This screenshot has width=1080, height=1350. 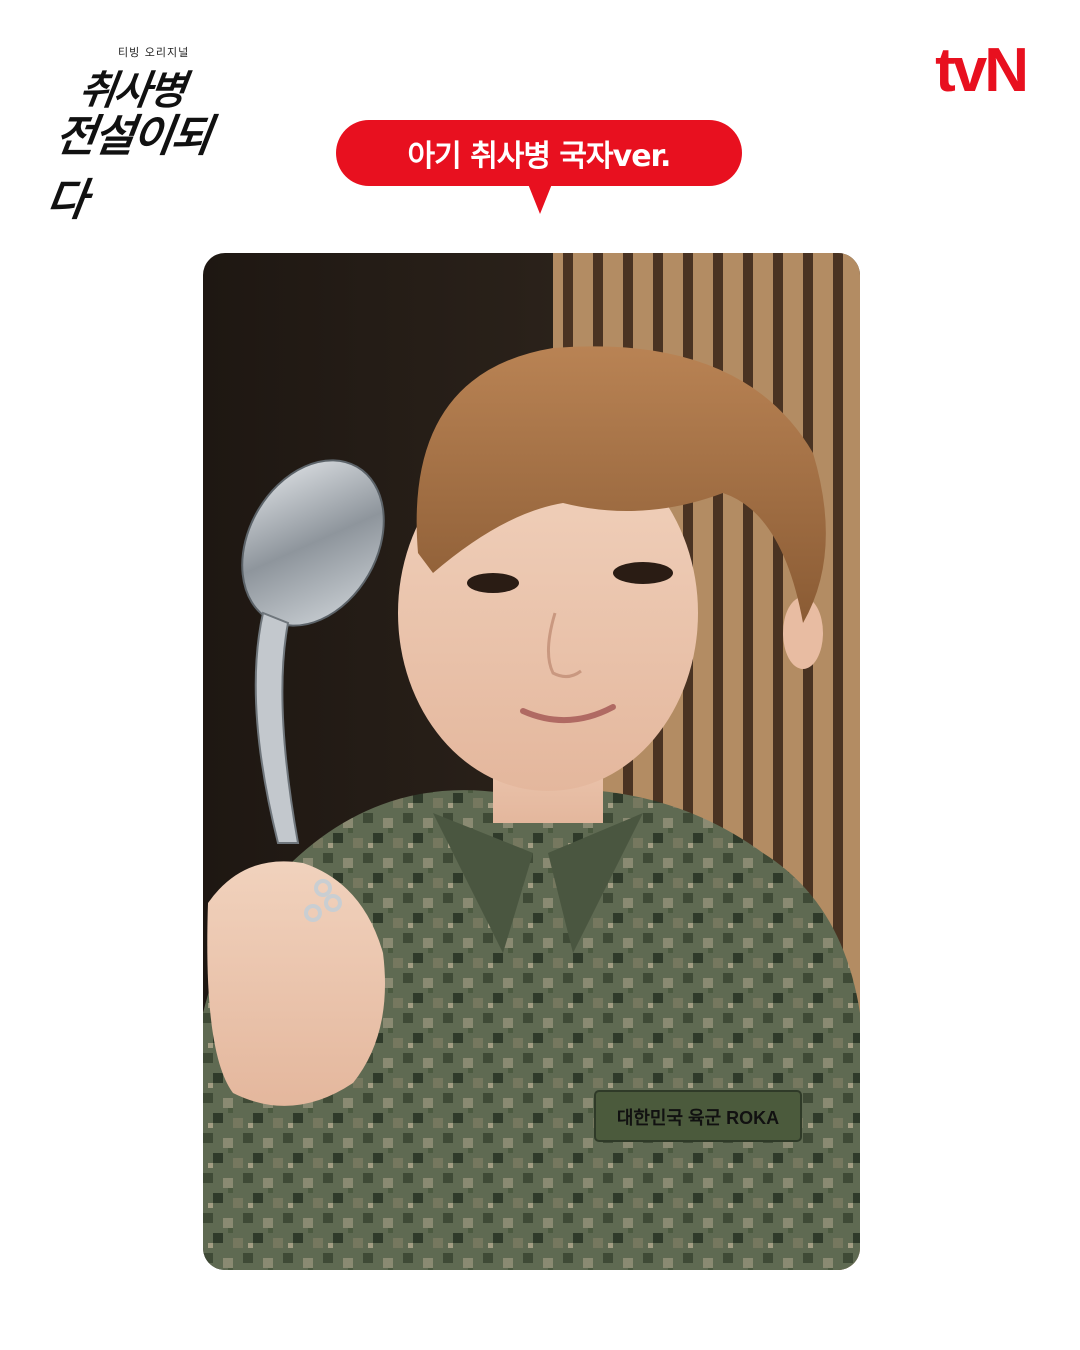 What do you see at coordinates (540, 199) in the screenshot?
I see `caption-bubble-tail` at bounding box center [540, 199].